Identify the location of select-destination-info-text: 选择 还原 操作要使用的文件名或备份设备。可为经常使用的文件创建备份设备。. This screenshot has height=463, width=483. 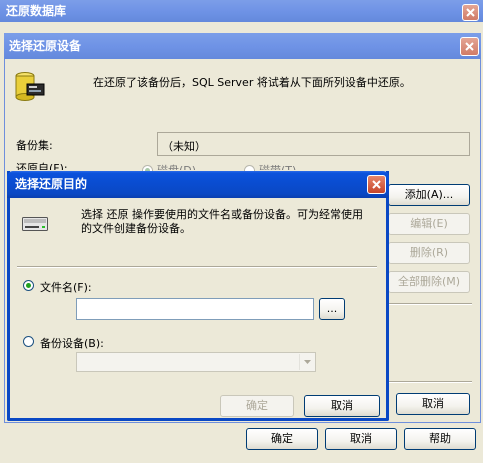
(222, 221).